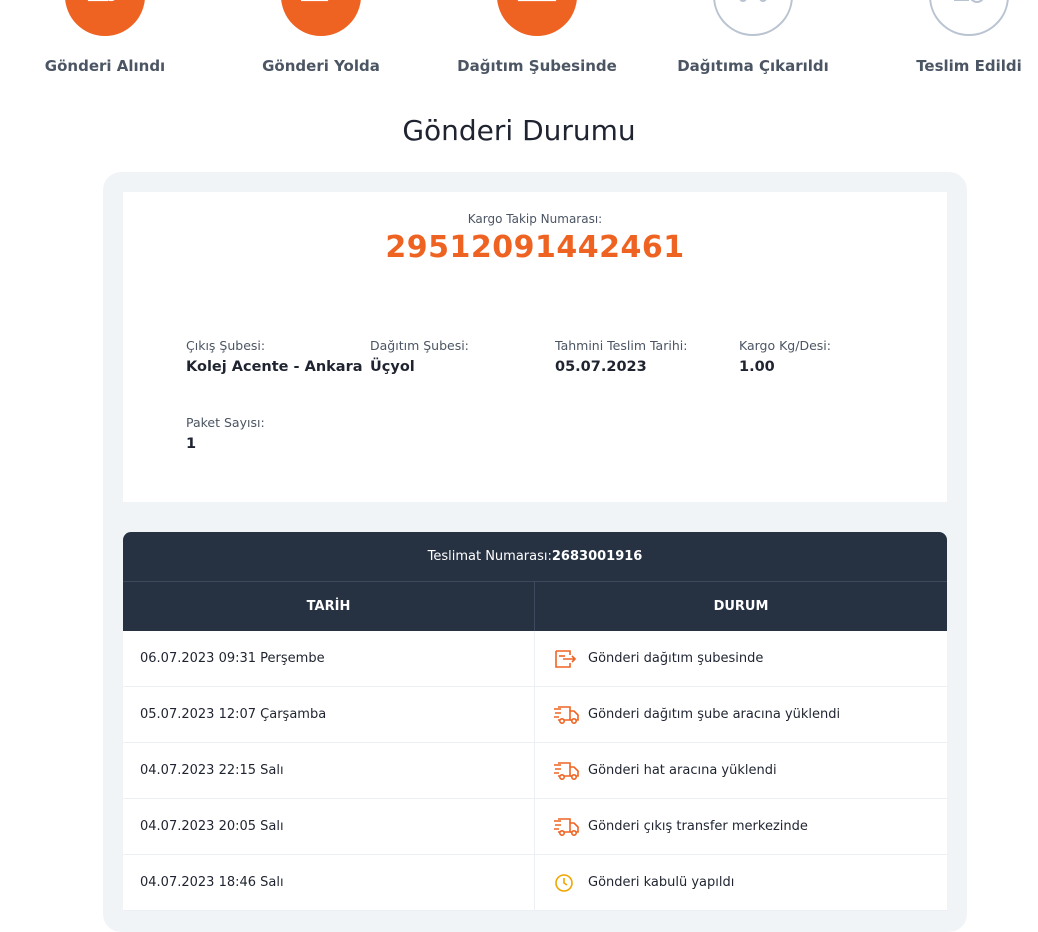  Describe the element at coordinates (105, 18) in the screenshot. I see `receipt-clock-icon` at that location.